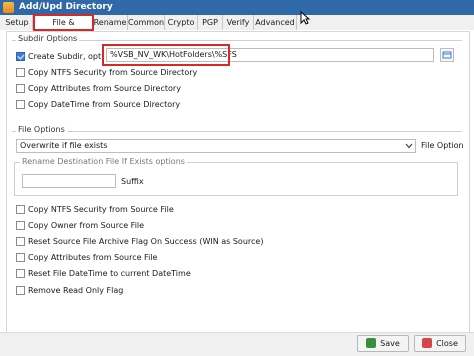 This screenshot has width=474, height=356. I want to click on reset-datetime-label: Reset File DateTime to current DateTime, so click(109, 273).